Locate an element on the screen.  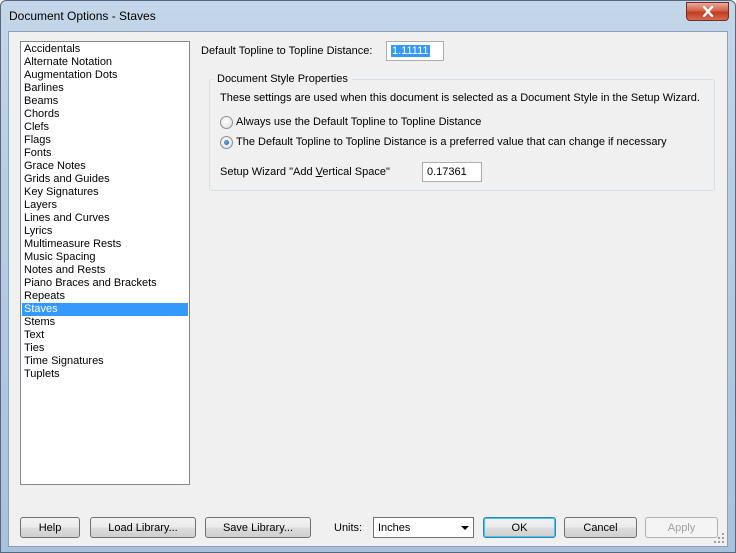
group-title: Document Style Properties is located at coordinates (282, 79).